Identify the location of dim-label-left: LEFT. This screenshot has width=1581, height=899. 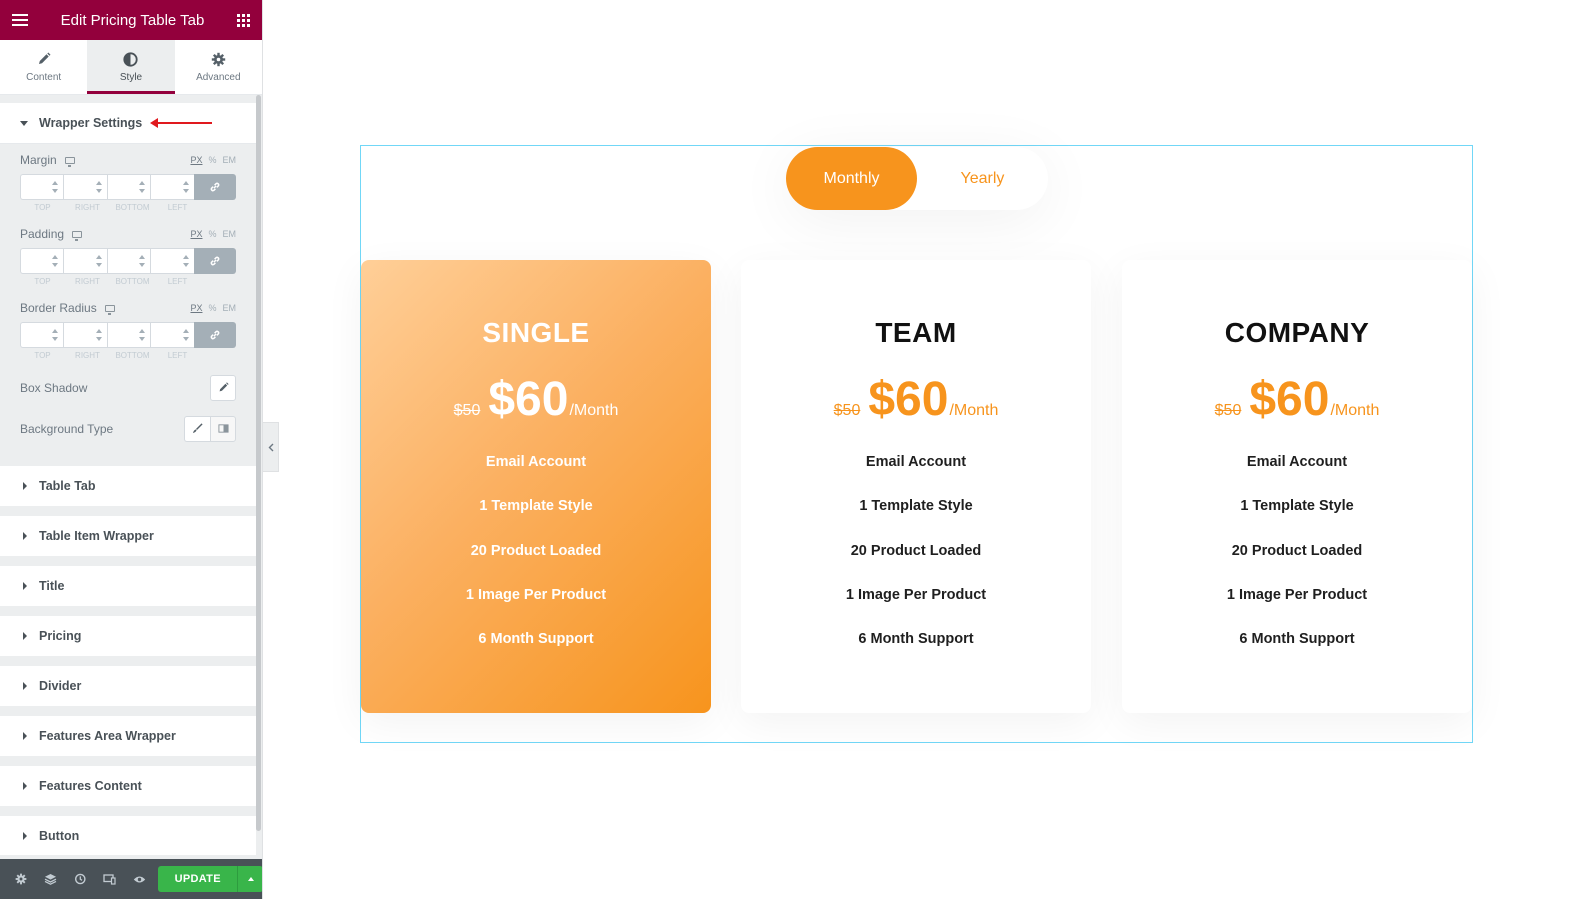
(177, 281).